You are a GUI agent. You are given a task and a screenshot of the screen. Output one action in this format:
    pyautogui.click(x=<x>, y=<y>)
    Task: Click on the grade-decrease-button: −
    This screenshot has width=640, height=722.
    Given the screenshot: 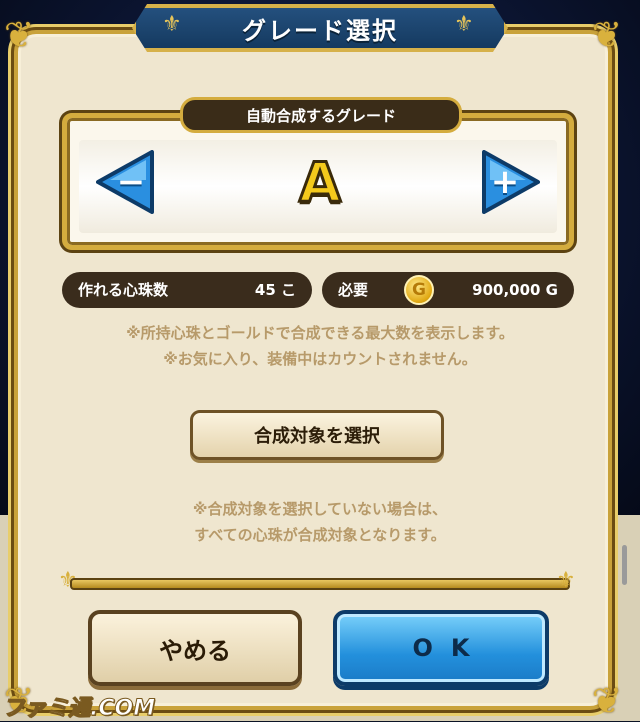 What is the action you would take?
    pyautogui.click(x=125, y=182)
    